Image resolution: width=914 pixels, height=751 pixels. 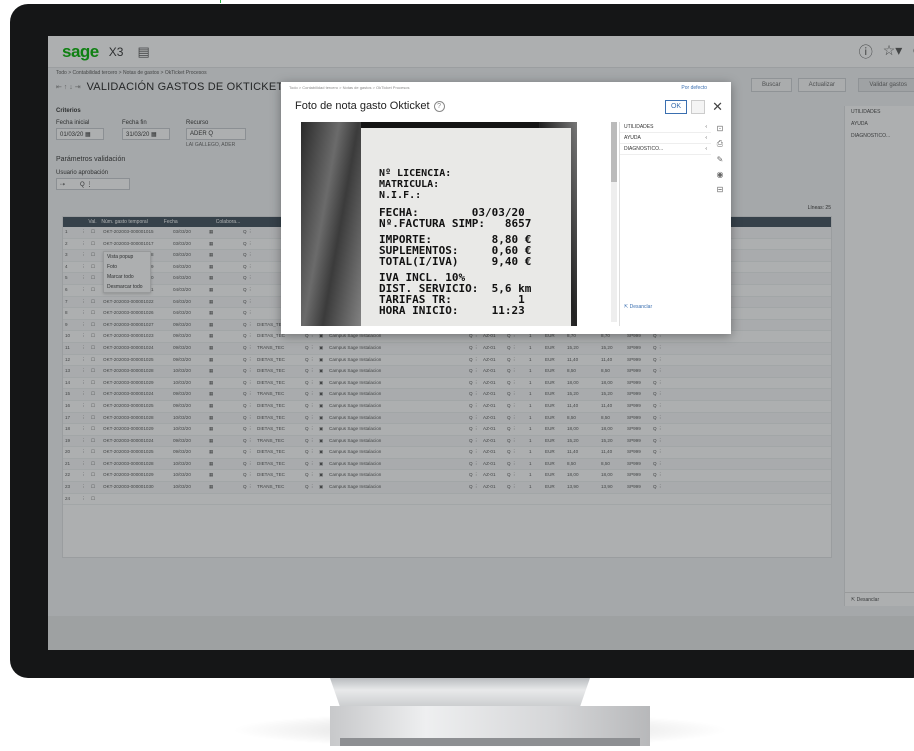 I want to click on pencil-icon: ✎, so click(x=720, y=159).